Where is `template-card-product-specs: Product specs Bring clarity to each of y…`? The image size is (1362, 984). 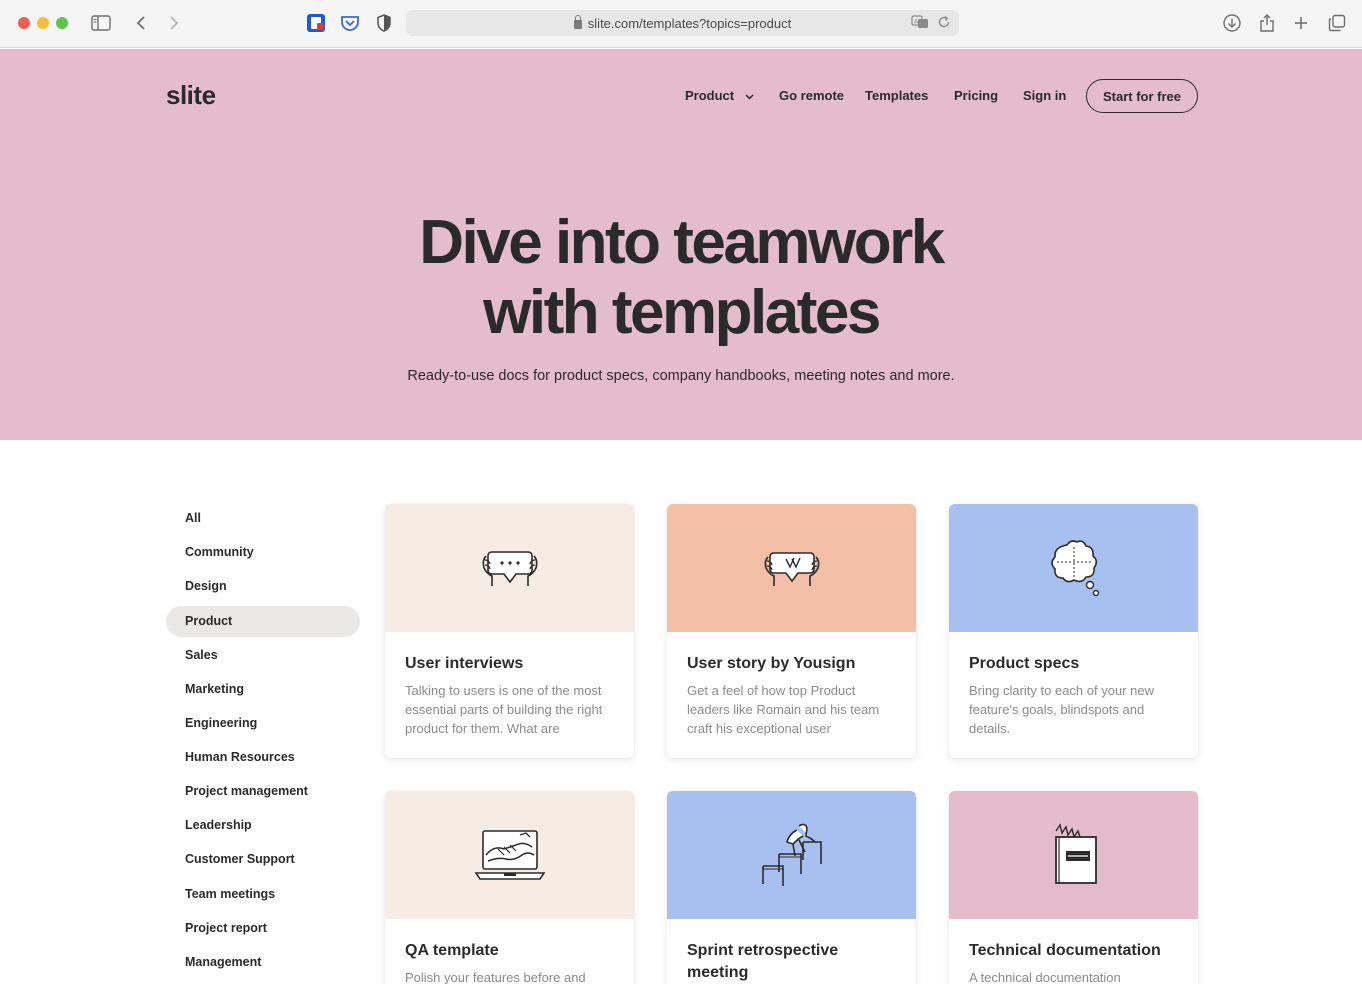 template-card-product-specs: Product specs Bring clarity to each of y… is located at coordinates (1073, 631).